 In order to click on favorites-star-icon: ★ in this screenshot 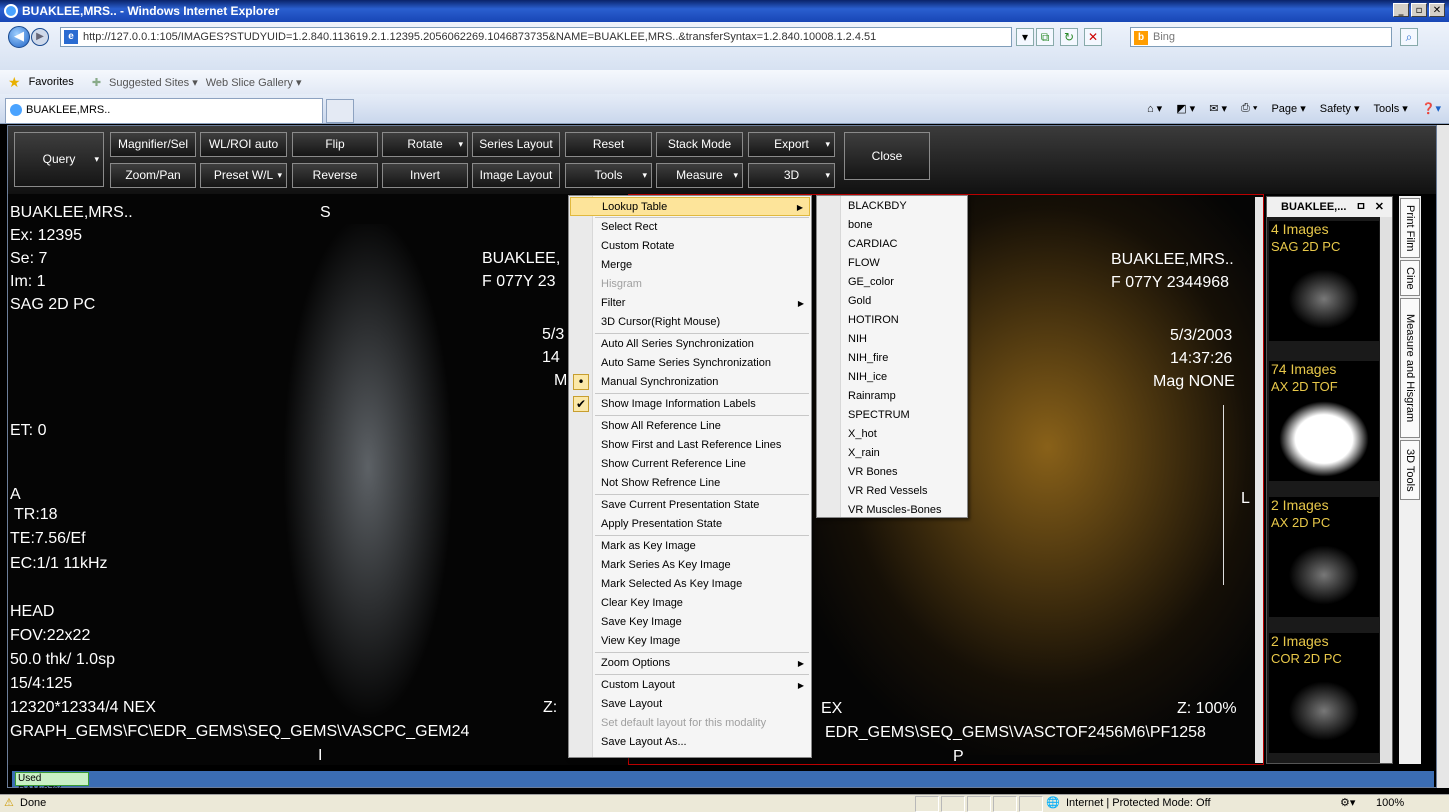, I will do `click(14, 82)`.